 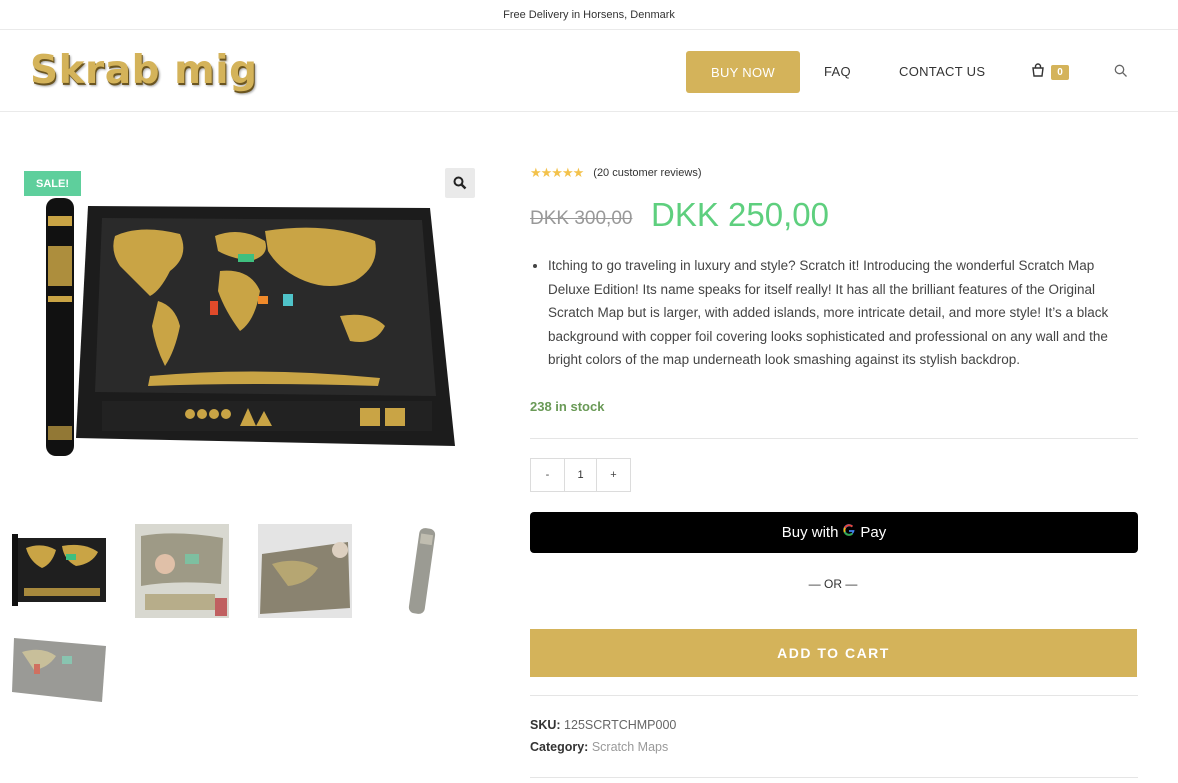 I want to click on sku-value: 125SCRTCHMP000, so click(x=620, y=725).